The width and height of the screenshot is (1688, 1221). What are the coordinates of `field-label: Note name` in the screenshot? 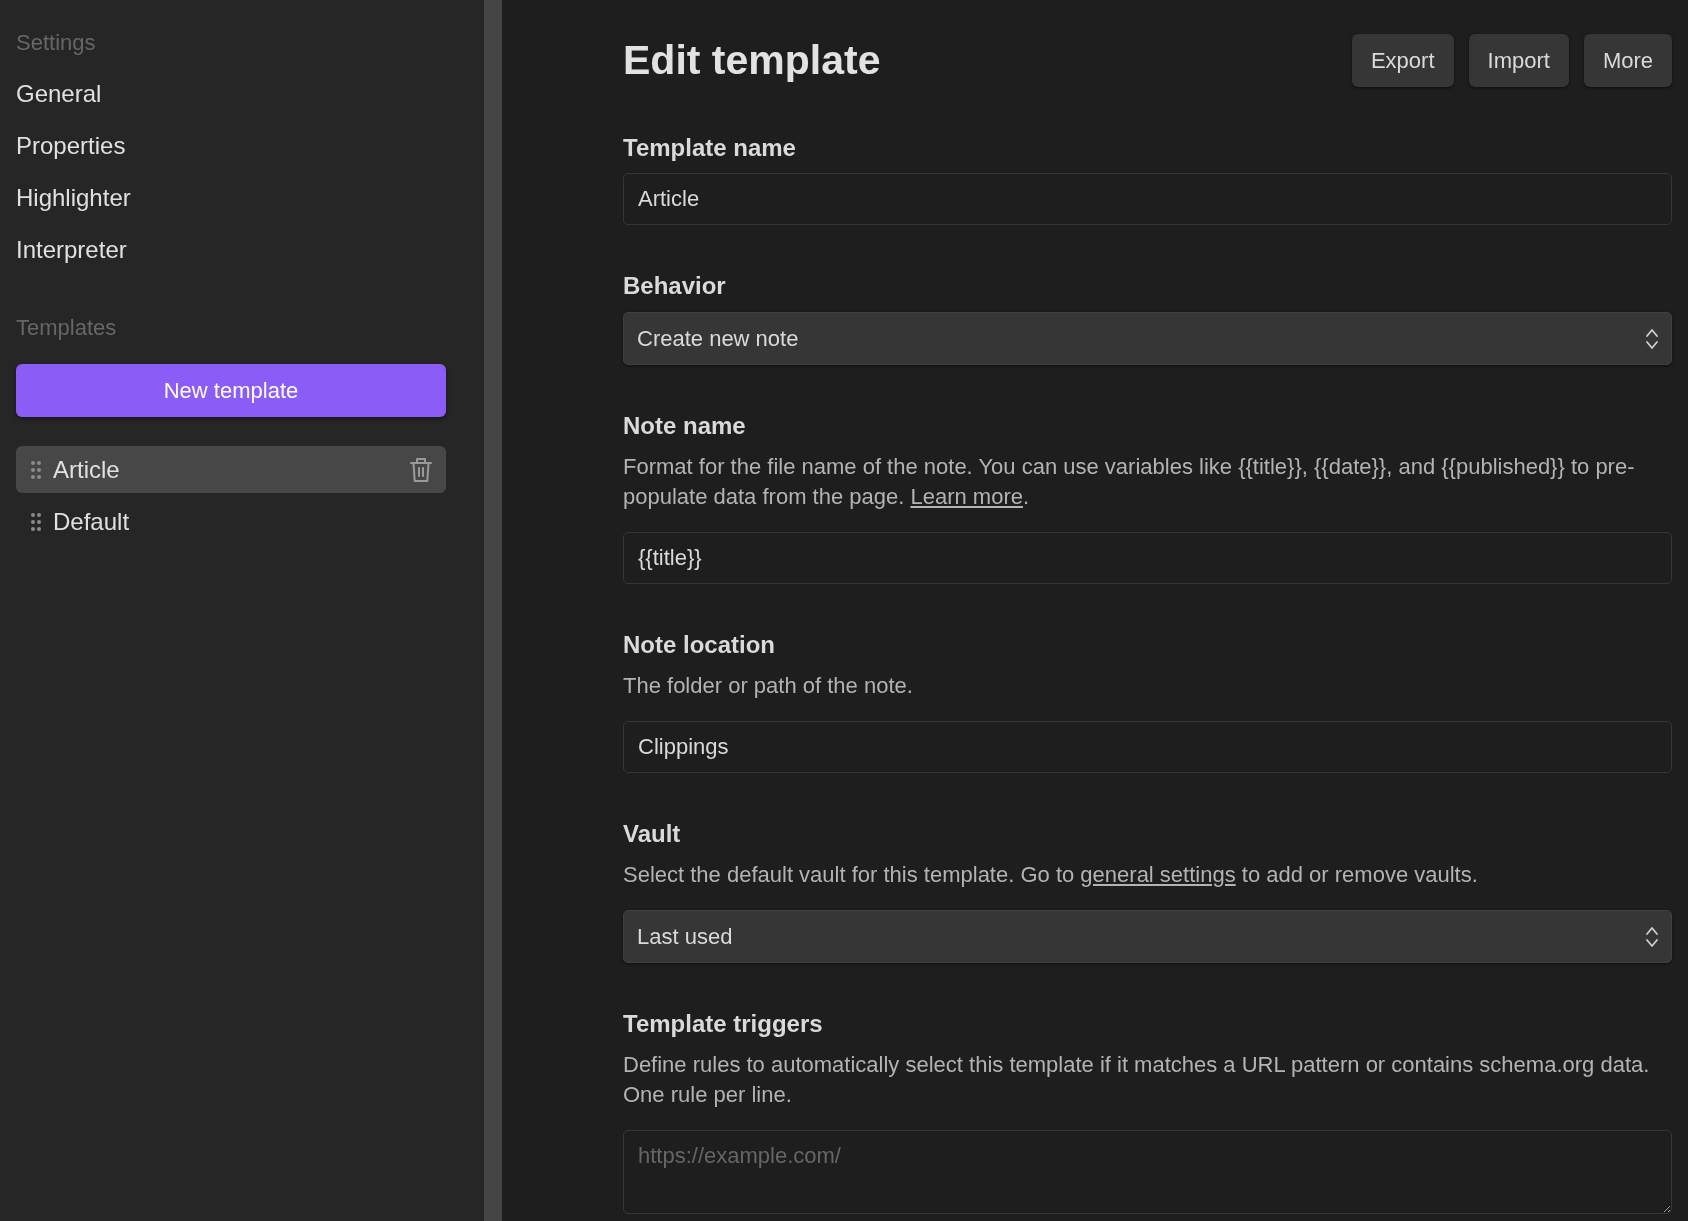 It's located at (685, 426).